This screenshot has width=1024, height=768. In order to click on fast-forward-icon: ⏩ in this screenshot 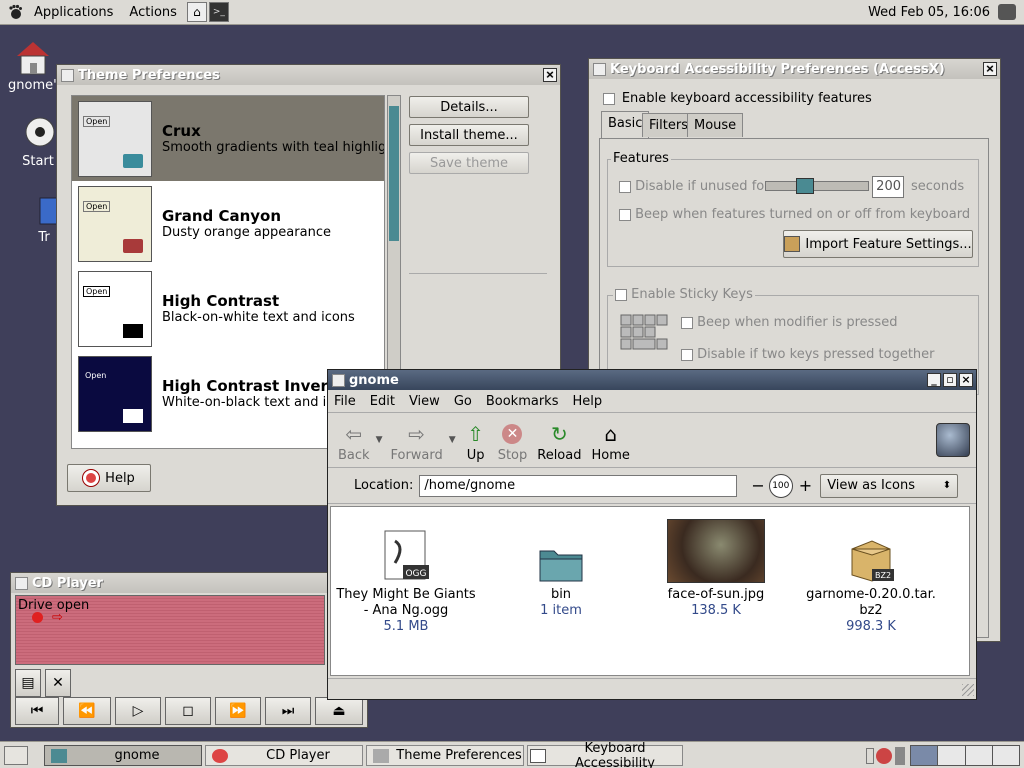, I will do `click(238, 711)`.